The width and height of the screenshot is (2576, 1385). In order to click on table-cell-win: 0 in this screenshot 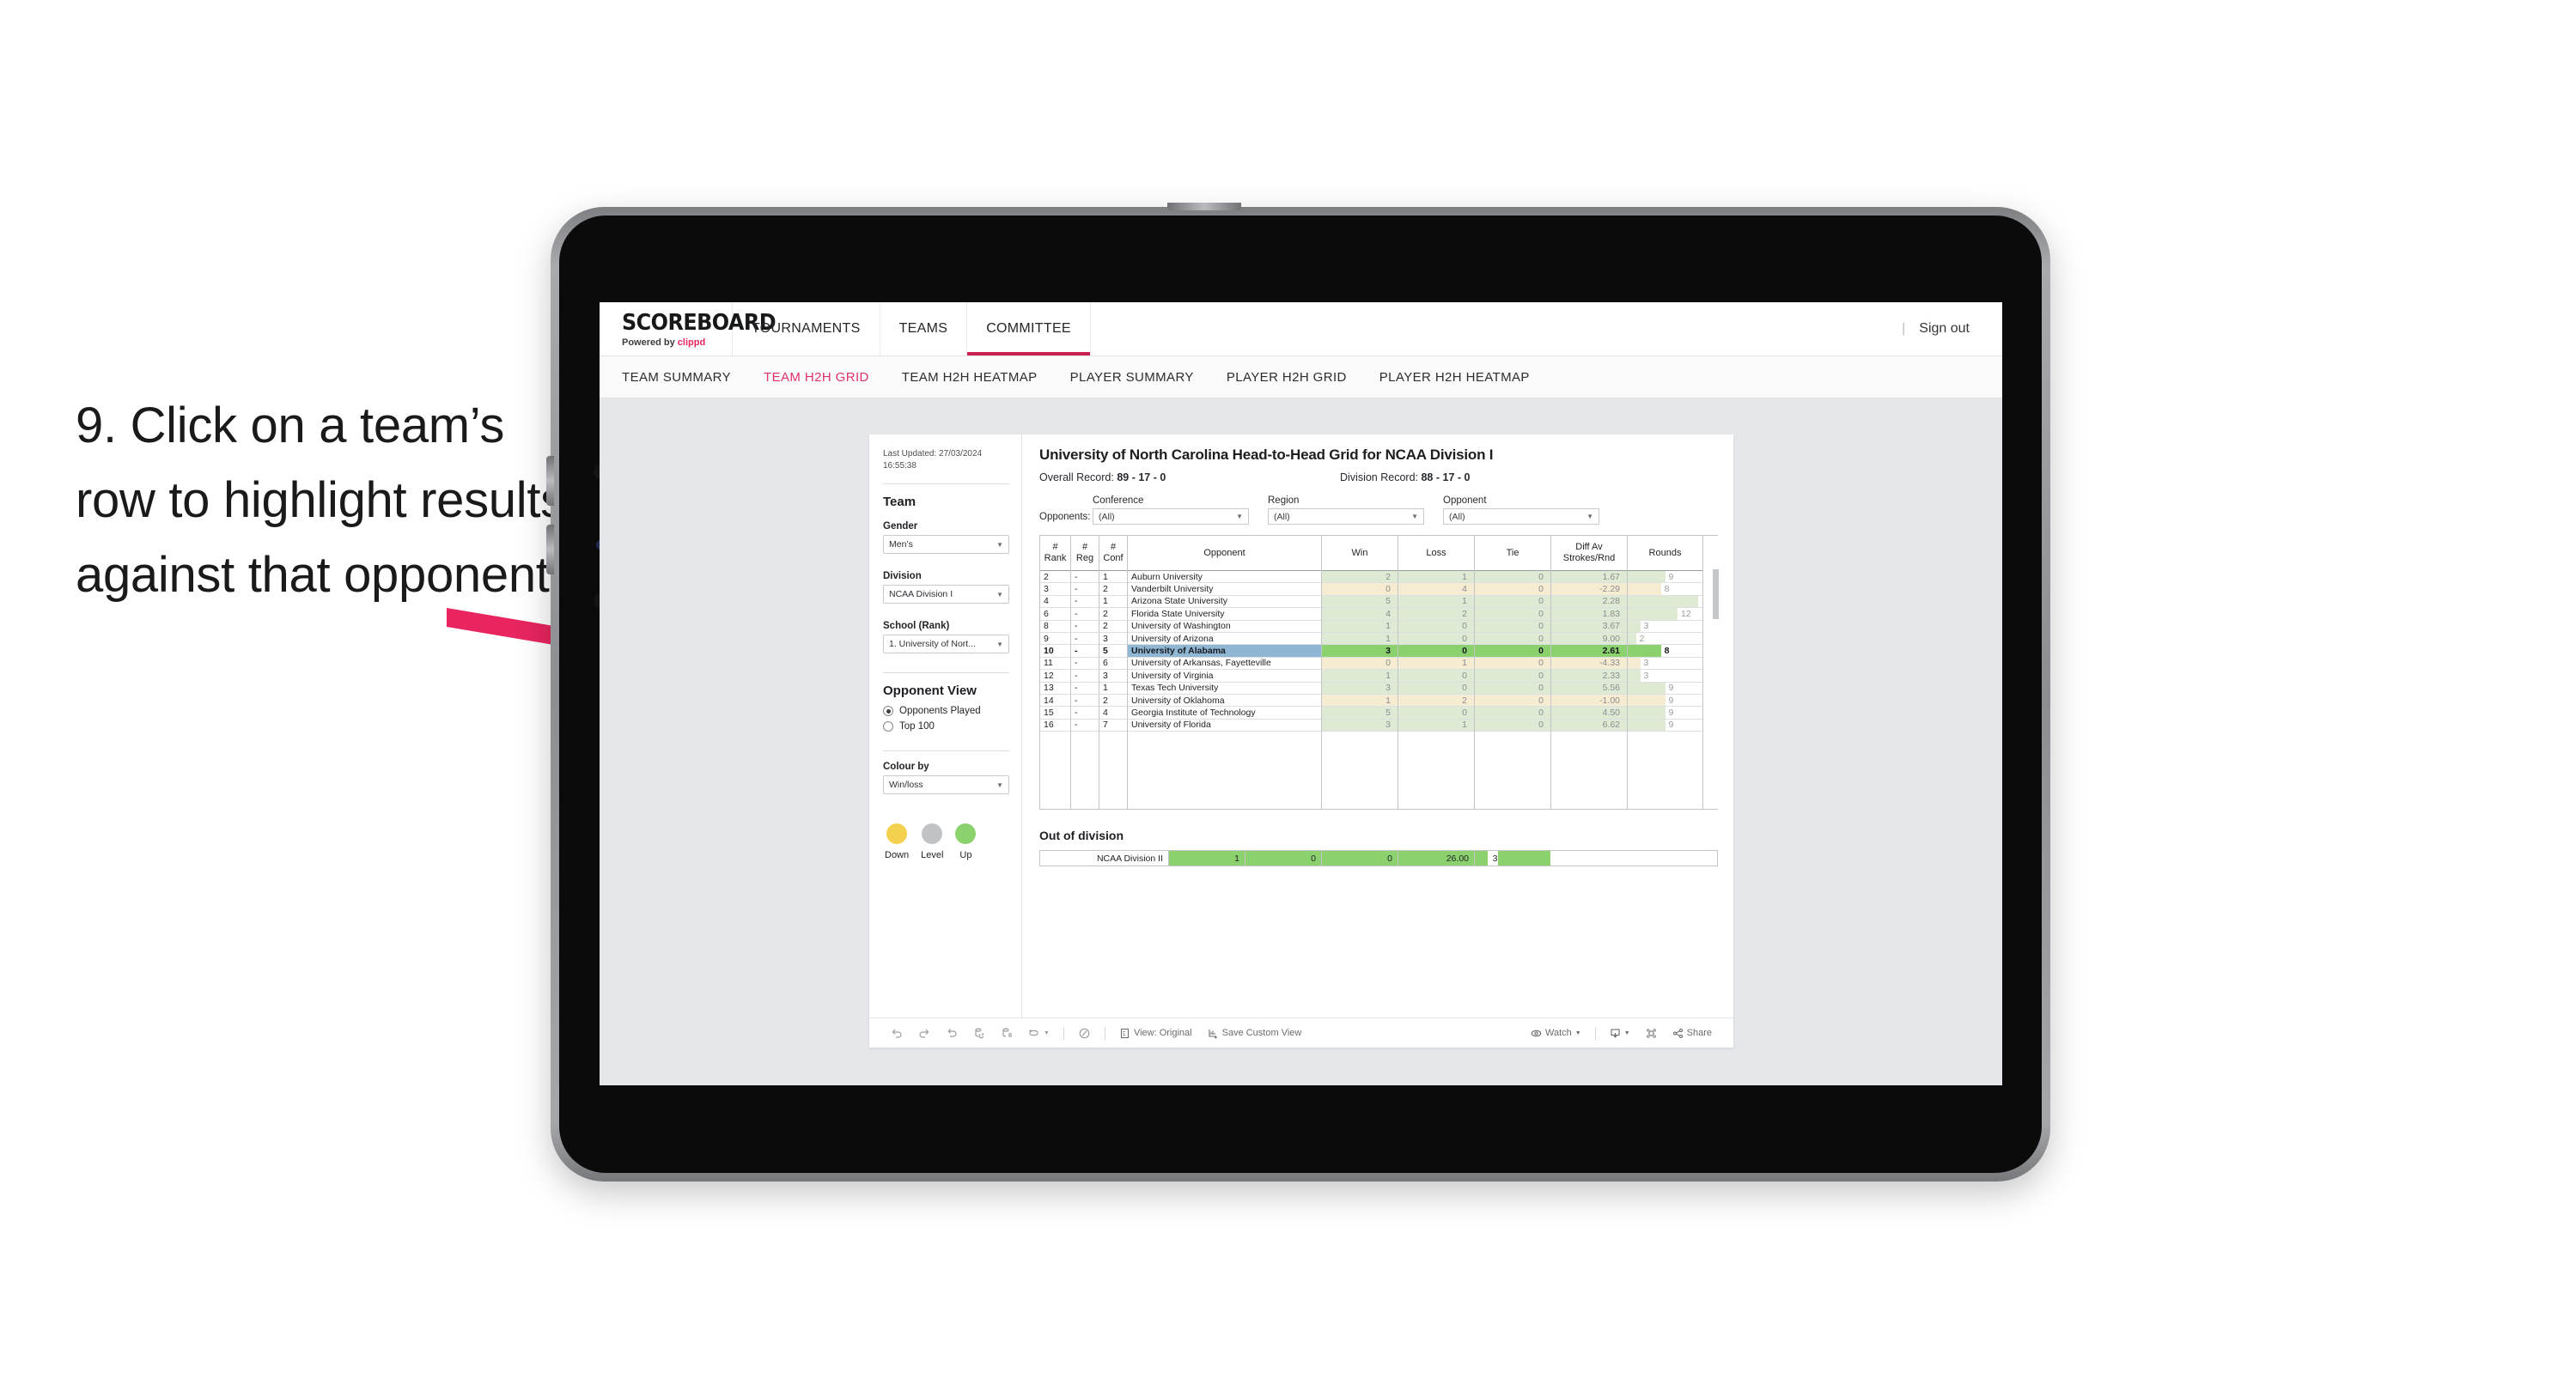, I will do `click(1360, 664)`.